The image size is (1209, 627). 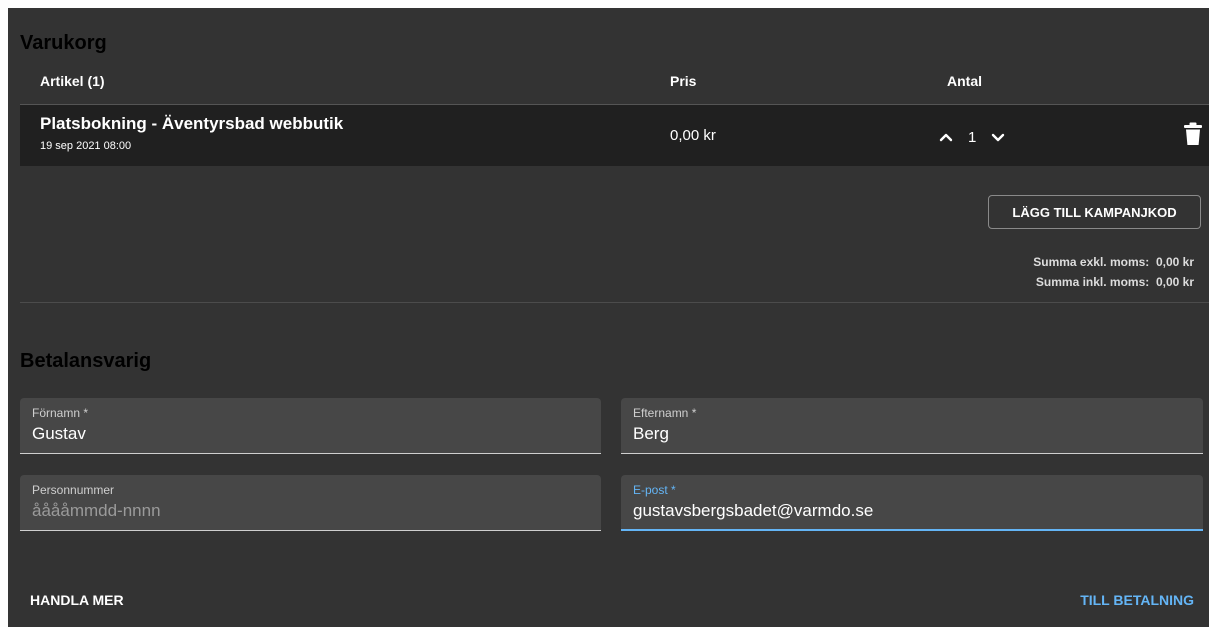 I want to click on section-divider, so click(x=614, y=302).